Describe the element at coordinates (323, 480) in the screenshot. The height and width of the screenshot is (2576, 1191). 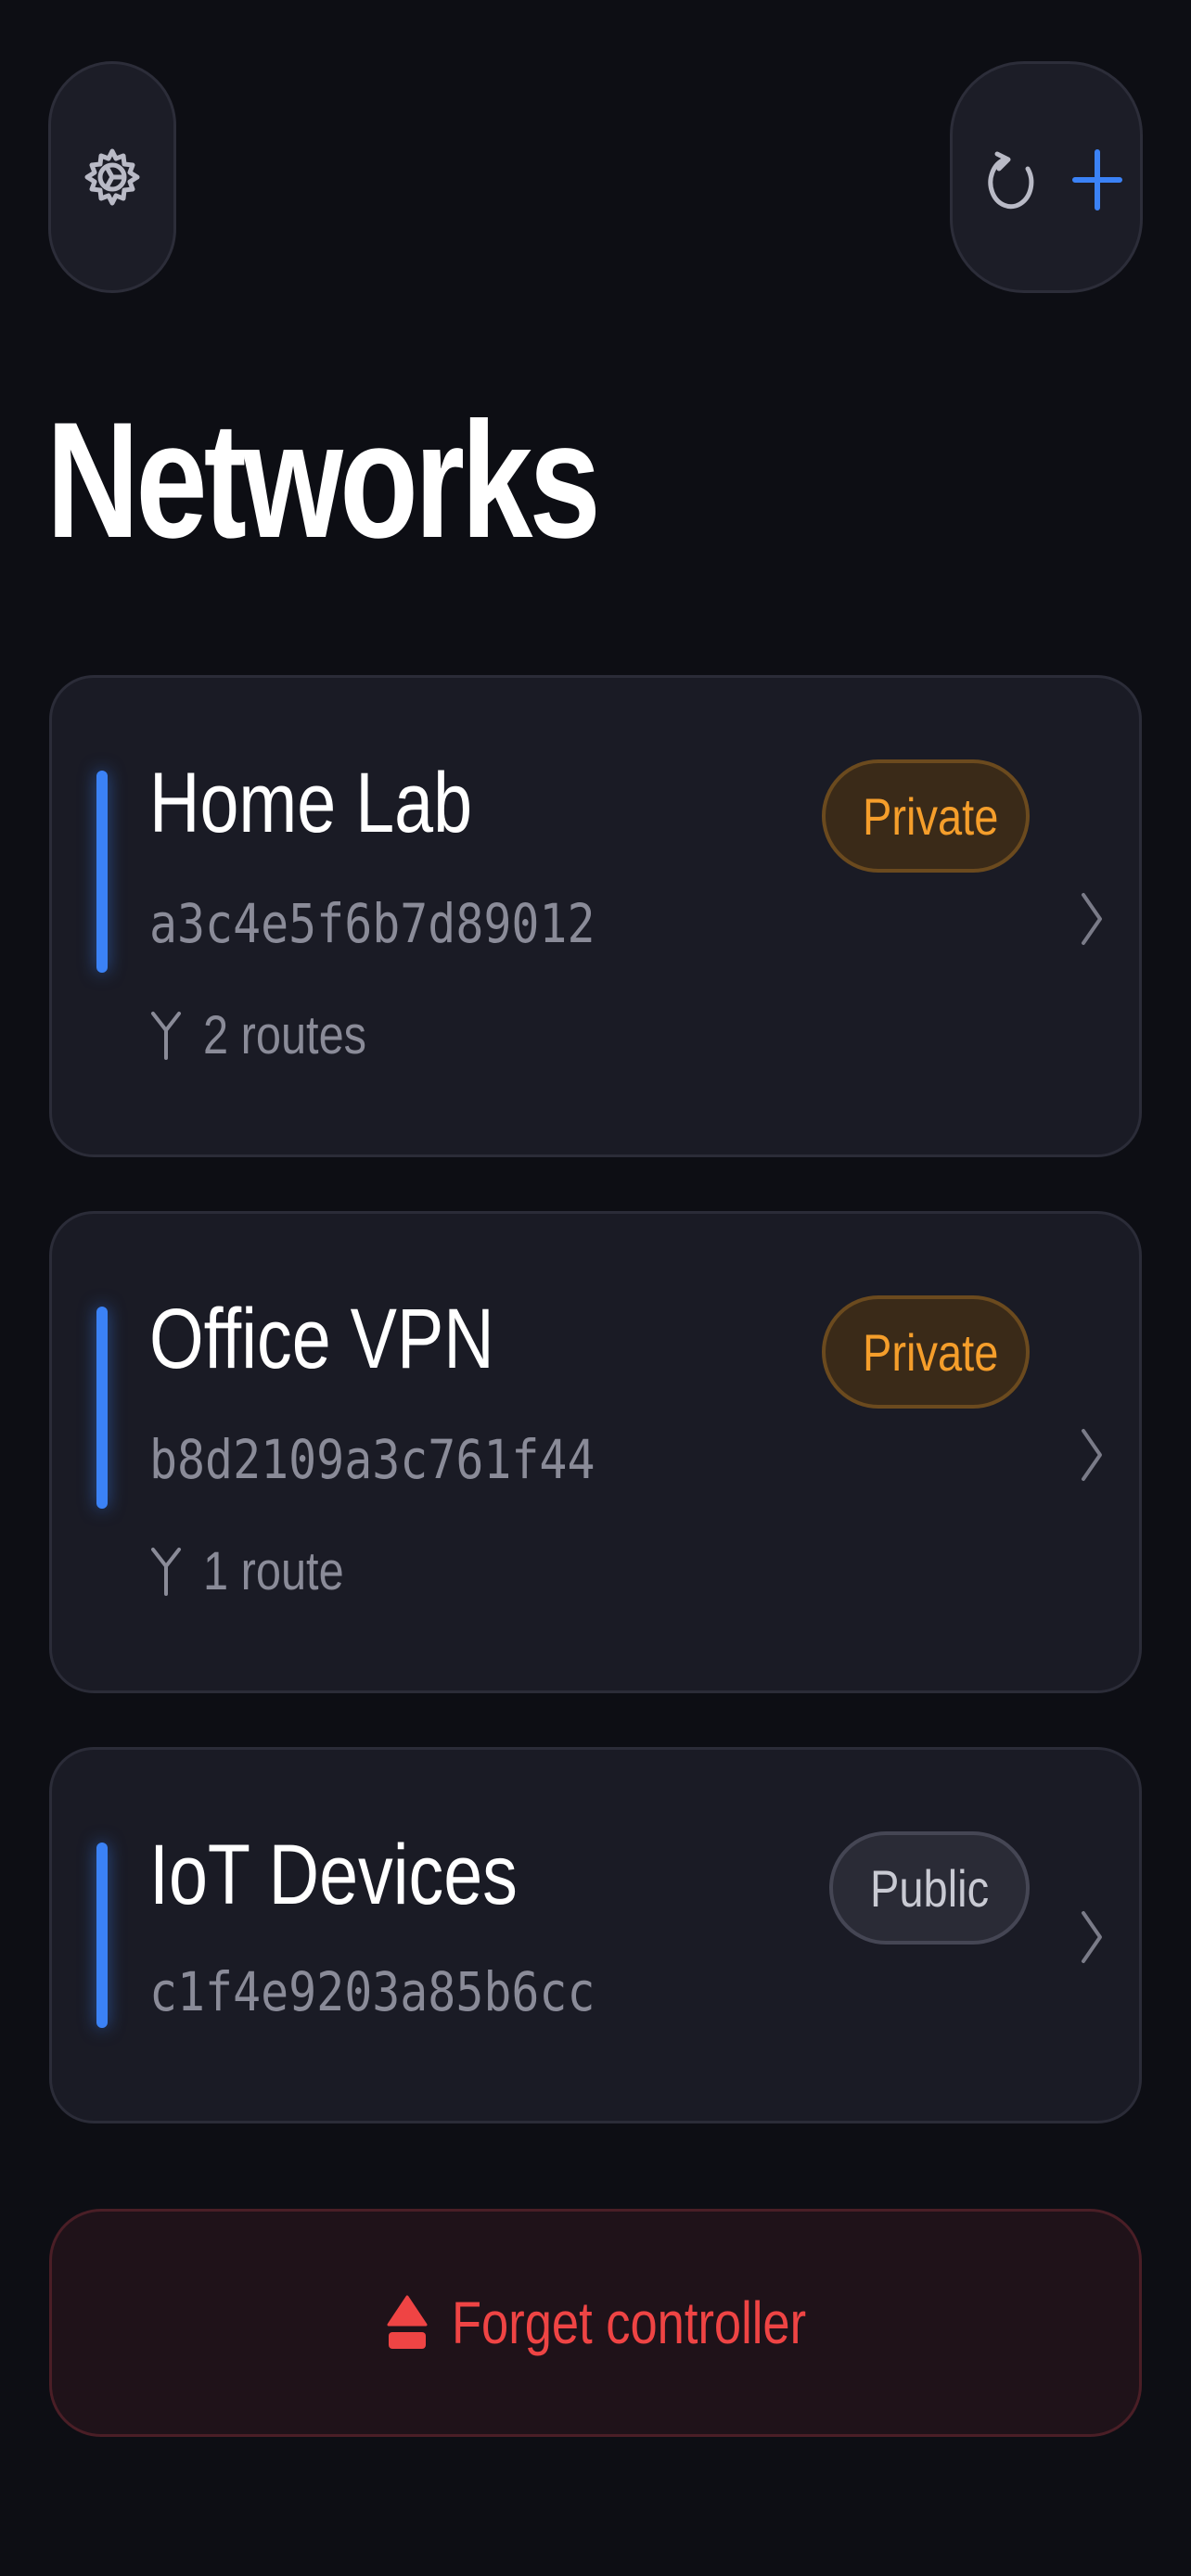
I see `page-title: Networks` at that location.